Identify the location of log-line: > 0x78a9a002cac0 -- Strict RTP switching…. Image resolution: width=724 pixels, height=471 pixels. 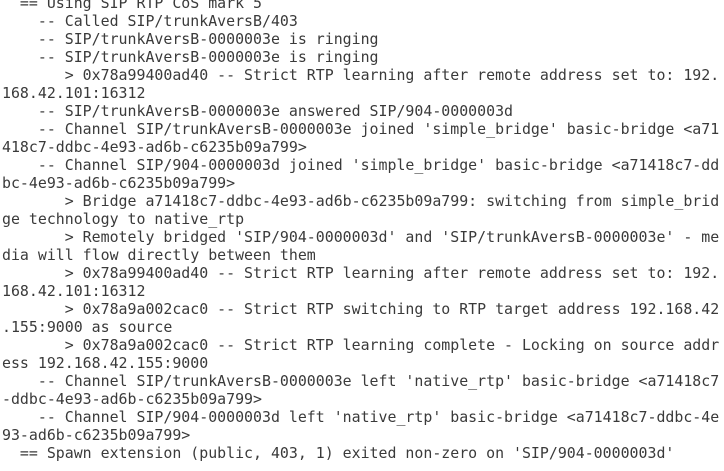
(361, 309).